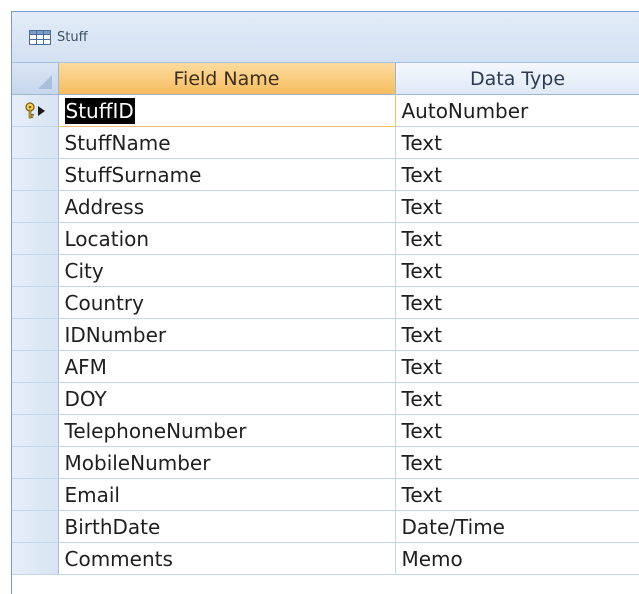 This screenshot has height=594, width=639. What do you see at coordinates (227, 462) in the screenshot?
I see `field-name-cell: MobileNumber` at bounding box center [227, 462].